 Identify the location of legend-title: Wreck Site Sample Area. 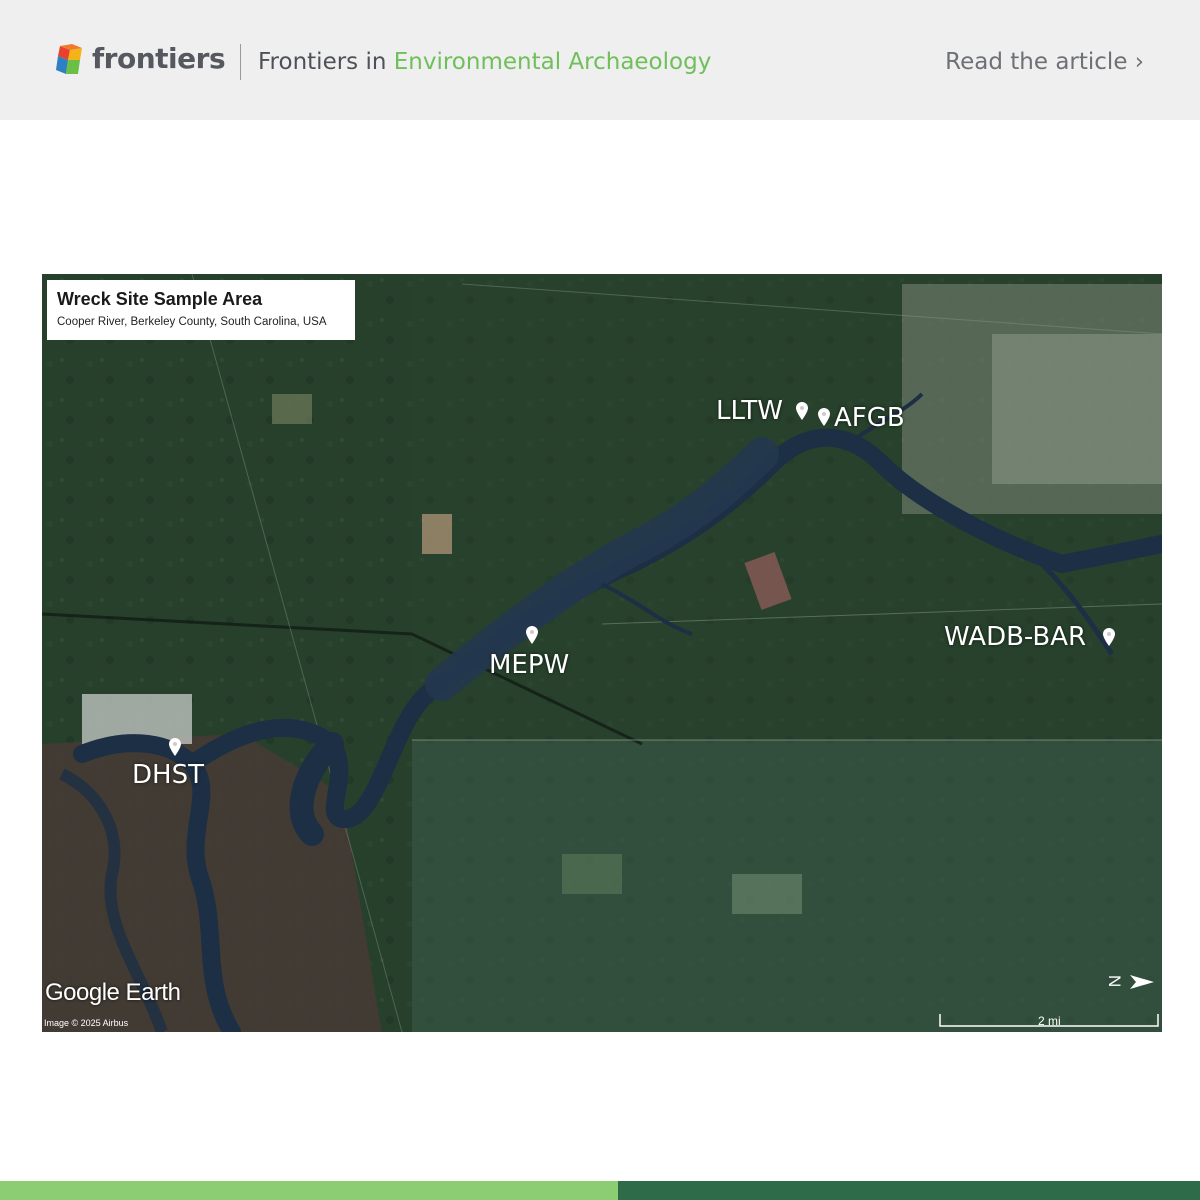
(160, 299).